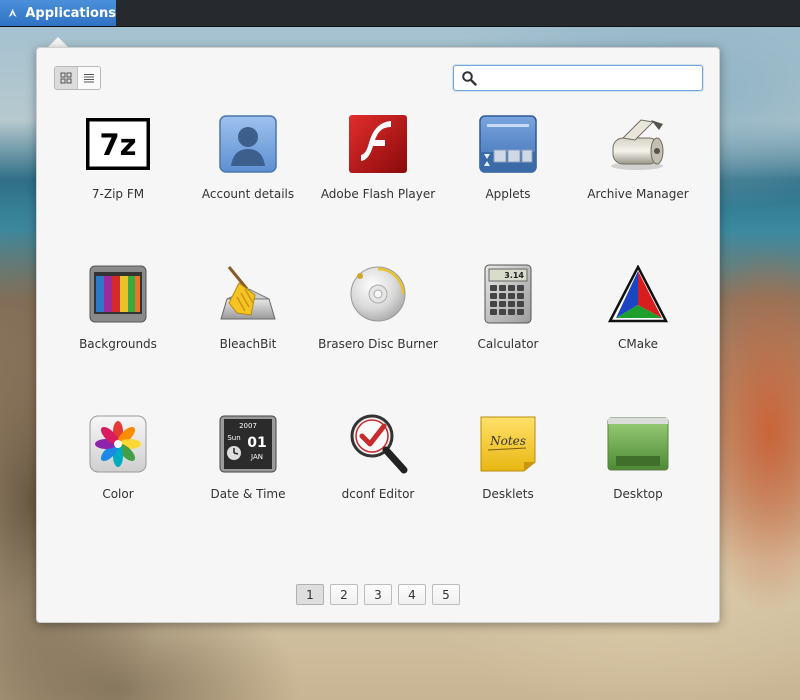 This screenshot has width=800, height=700. I want to click on page-button-4: 4, so click(412, 594).